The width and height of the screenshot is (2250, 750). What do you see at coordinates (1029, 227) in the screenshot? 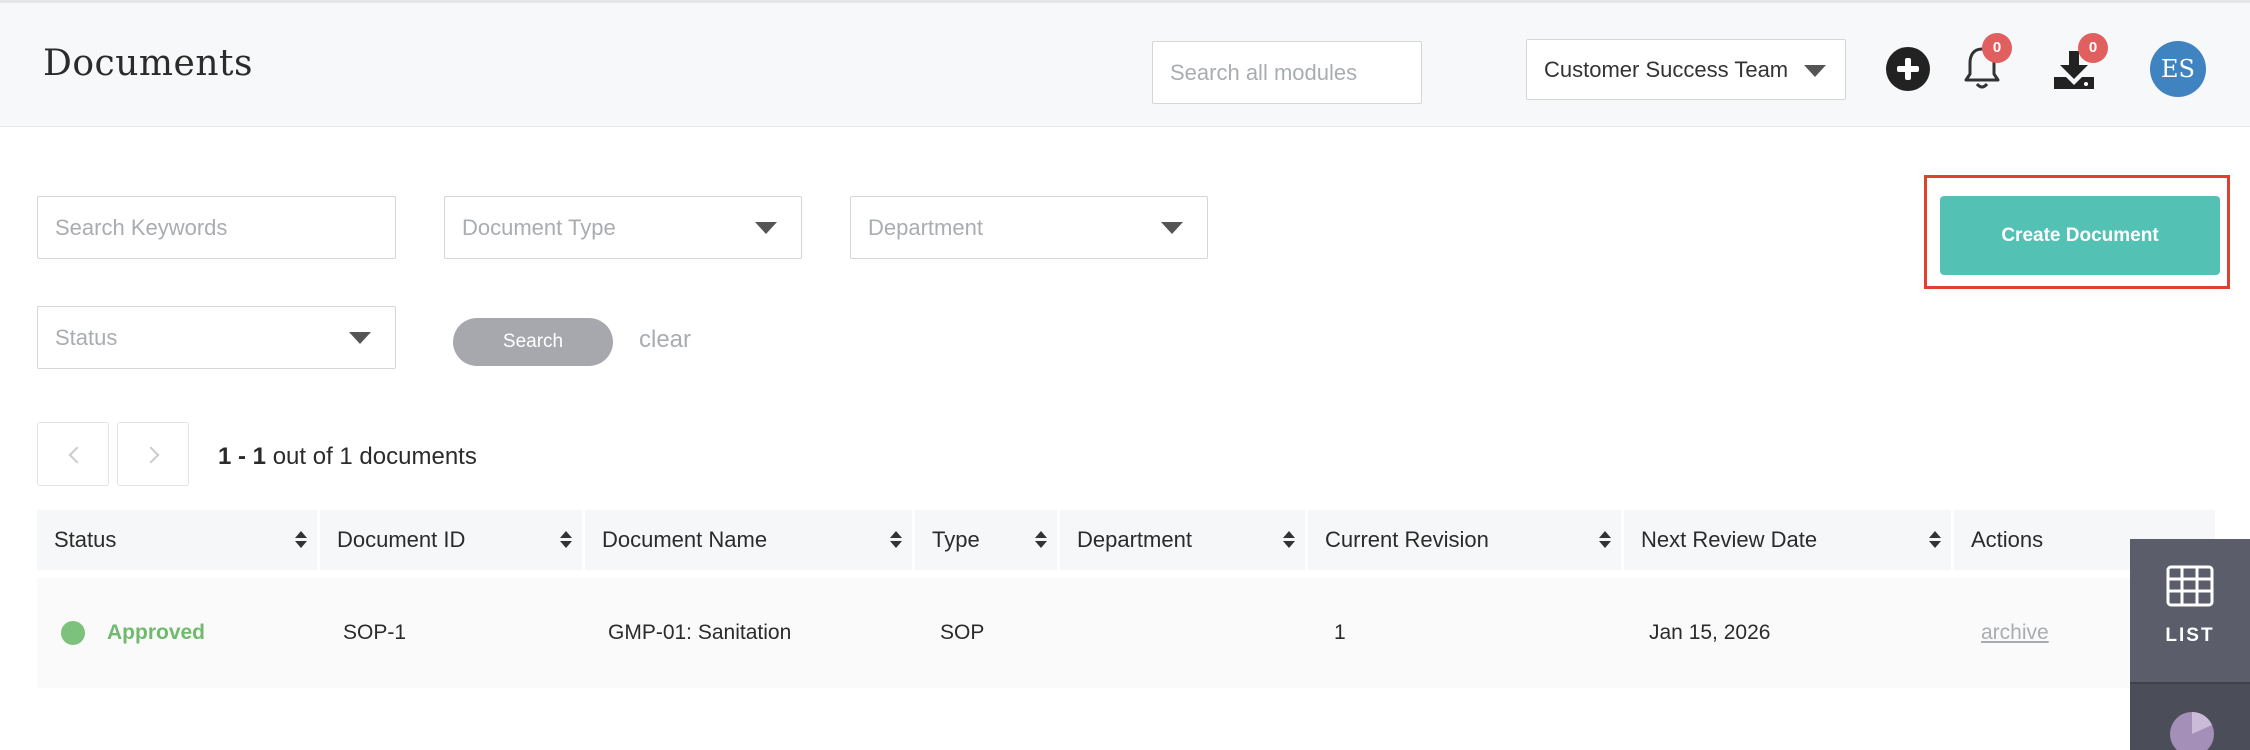
I see `department-select: Department` at bounding box center [1029, 227].